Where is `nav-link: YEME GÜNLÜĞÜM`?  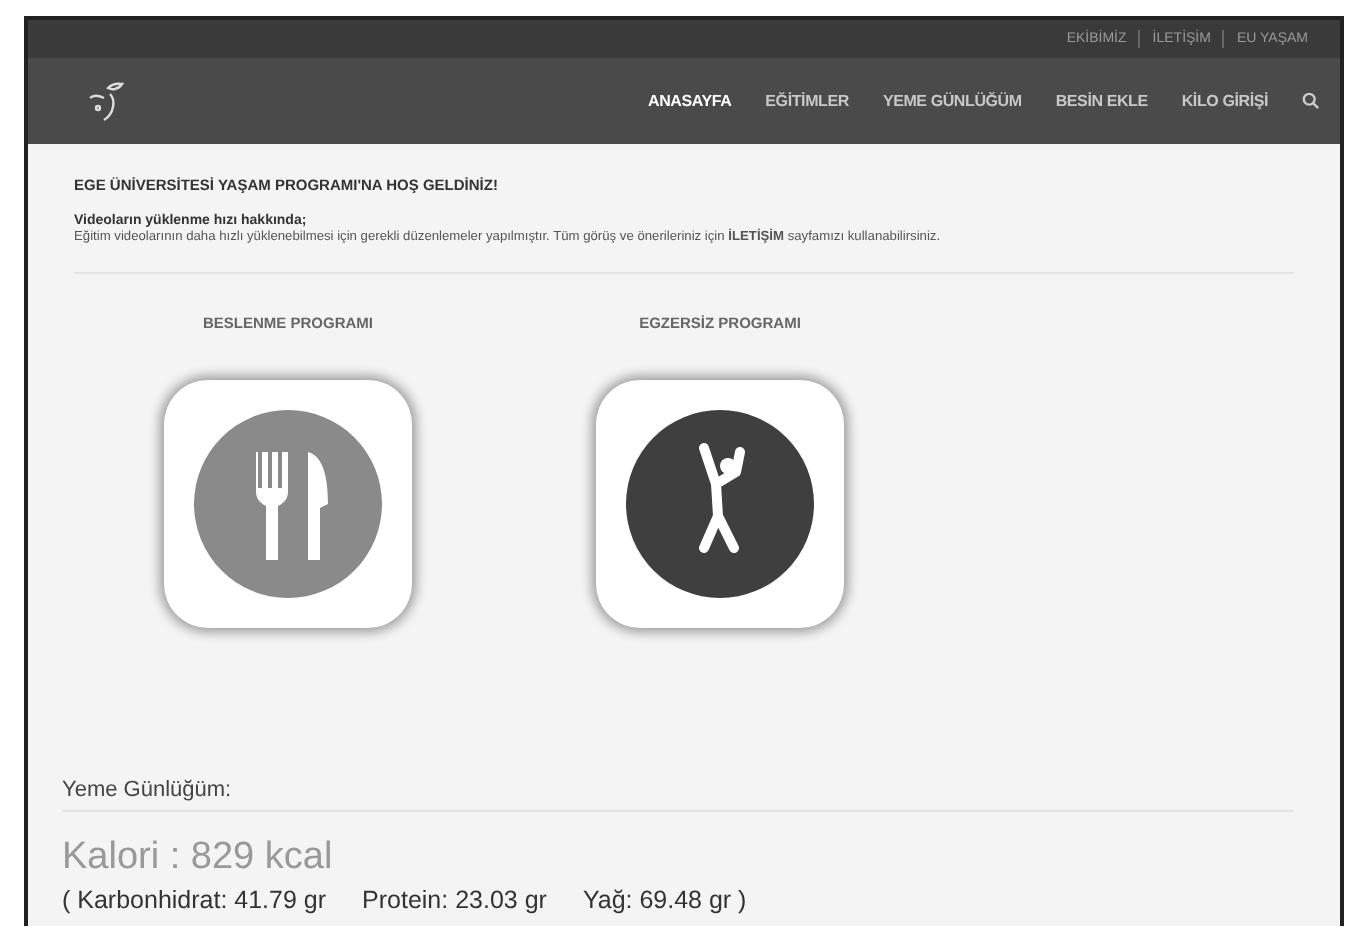 nav-link: YEME GÜNLÜĞÜM is located at coordinates (952, 101).